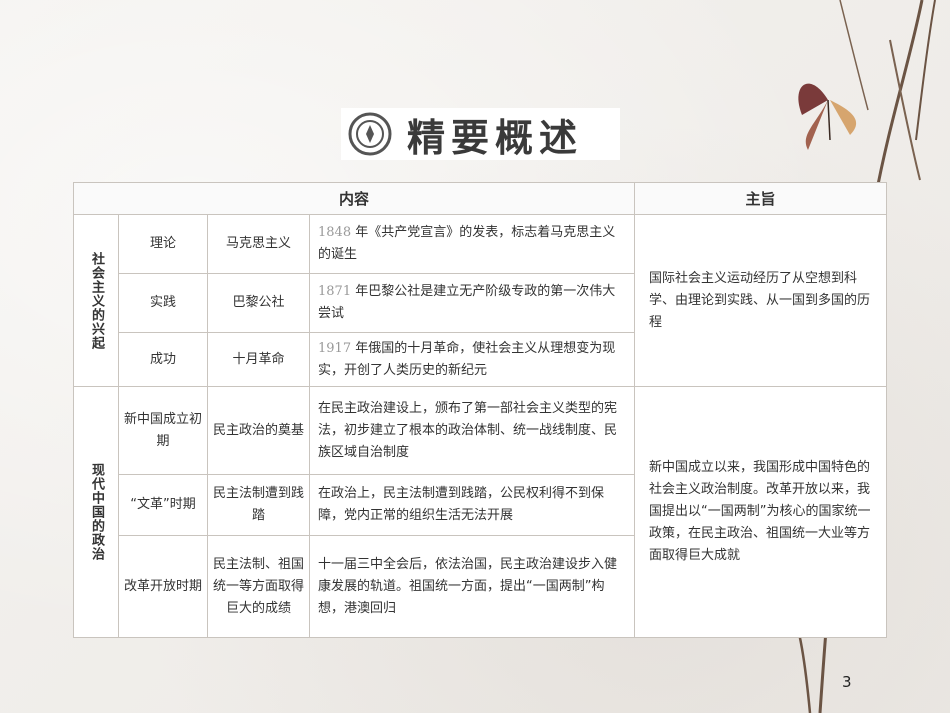 Image resolution: width=950 pixels, height=713 pixels. Describe the element at coordinates (827, 116) in the screenshot. I see `butterfly-icon` at that location.